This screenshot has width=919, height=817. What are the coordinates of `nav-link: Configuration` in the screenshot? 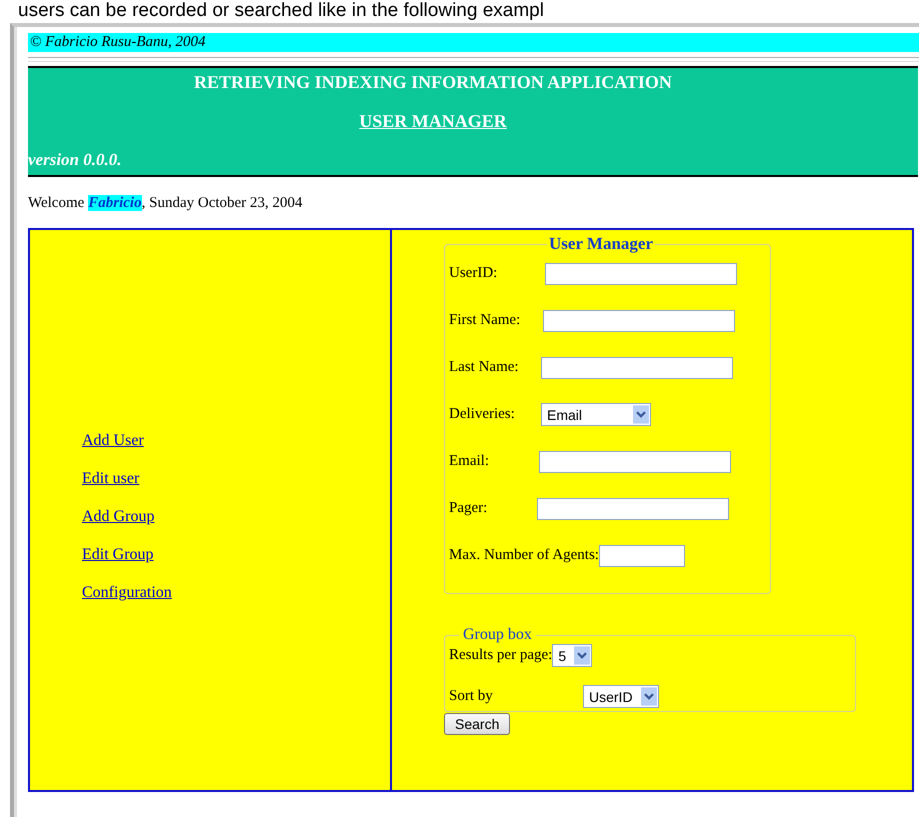 It's located at (236, 593).